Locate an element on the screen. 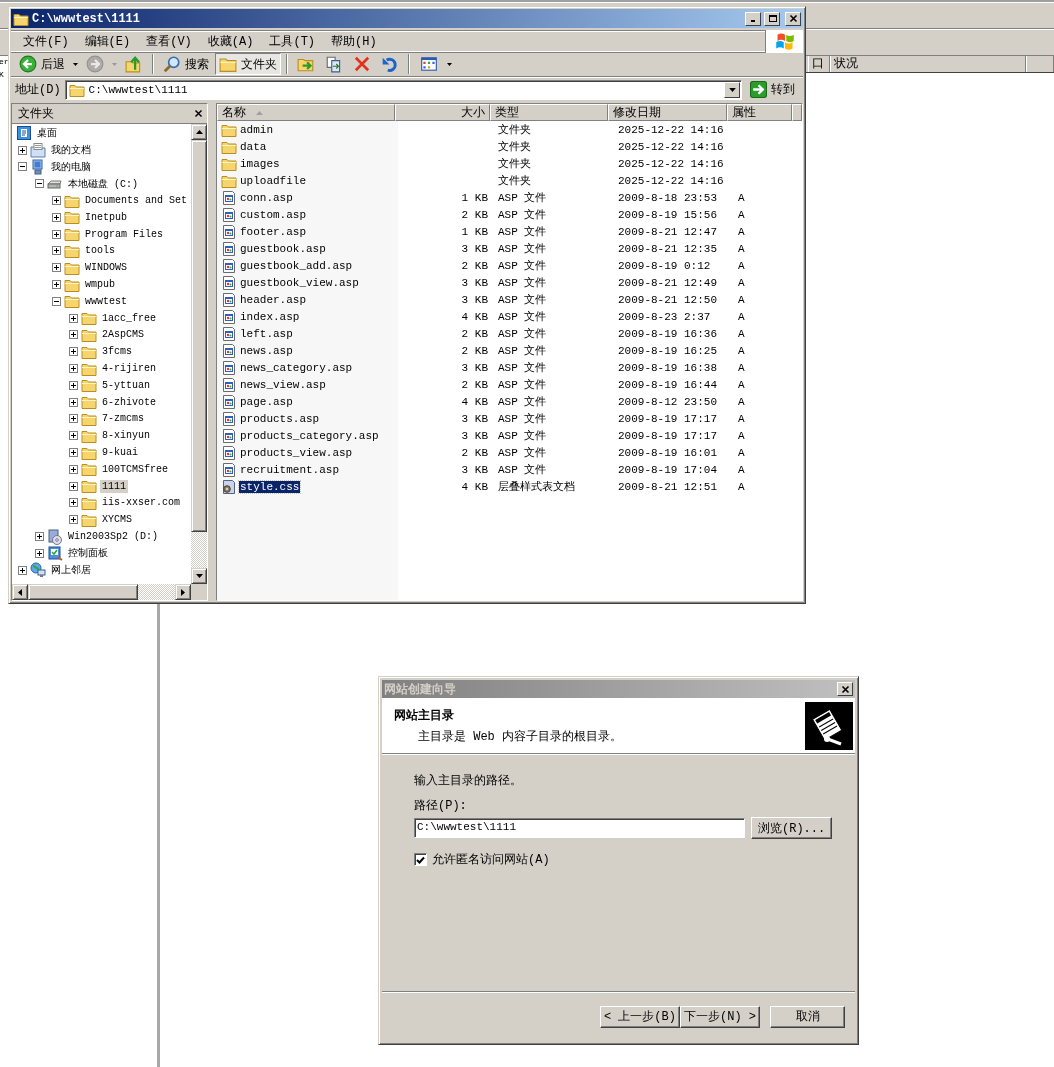 Image resolution: width=1054 pixels, height=1067 pixels. back-button: 后退 is located at coordinates (42, 64).